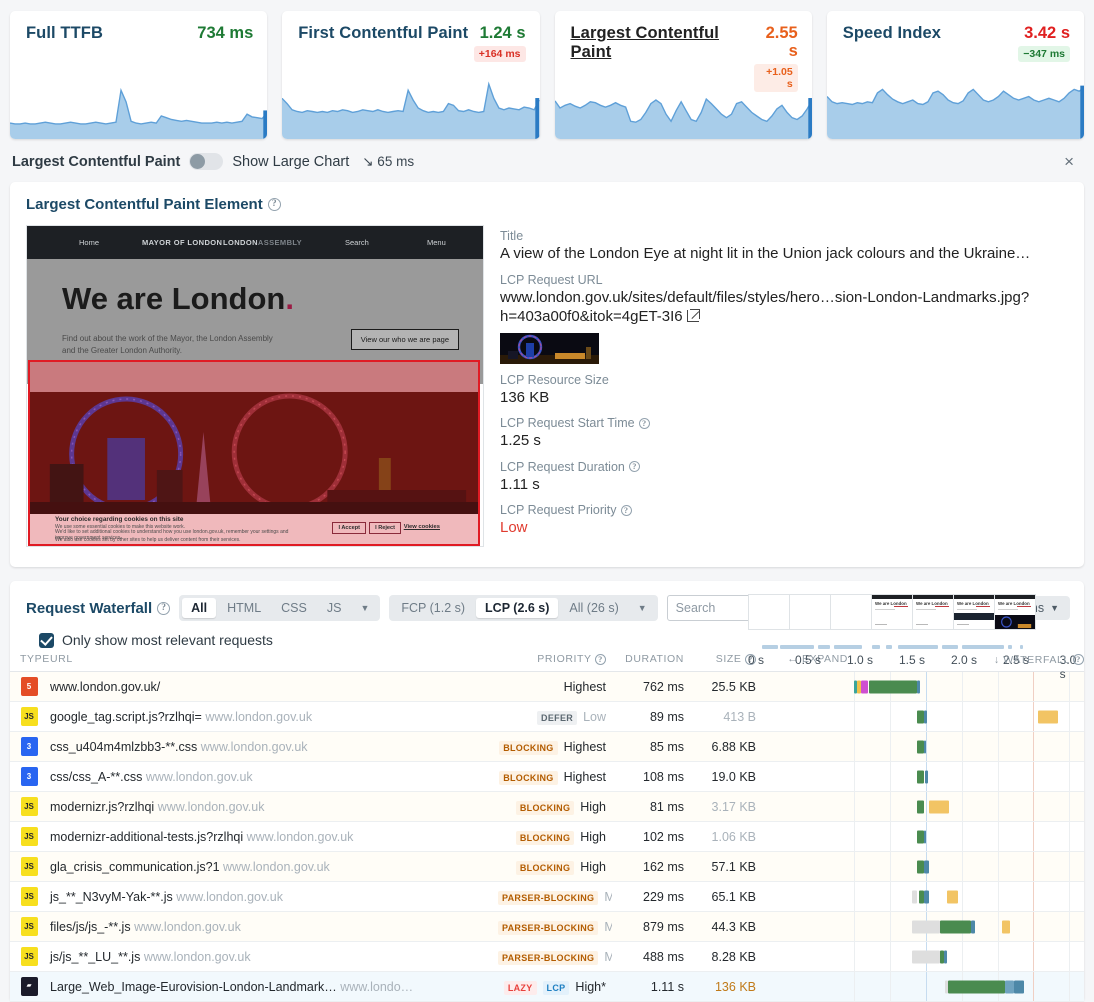 Image resolution: width=1094 pixels, height=1002 pixels. What do you see at coordinates (139, 75) in the screenshot?
I see `metric-card-full-ttfb: Full TTFB 734 ms` at bounding box center [139, 75].